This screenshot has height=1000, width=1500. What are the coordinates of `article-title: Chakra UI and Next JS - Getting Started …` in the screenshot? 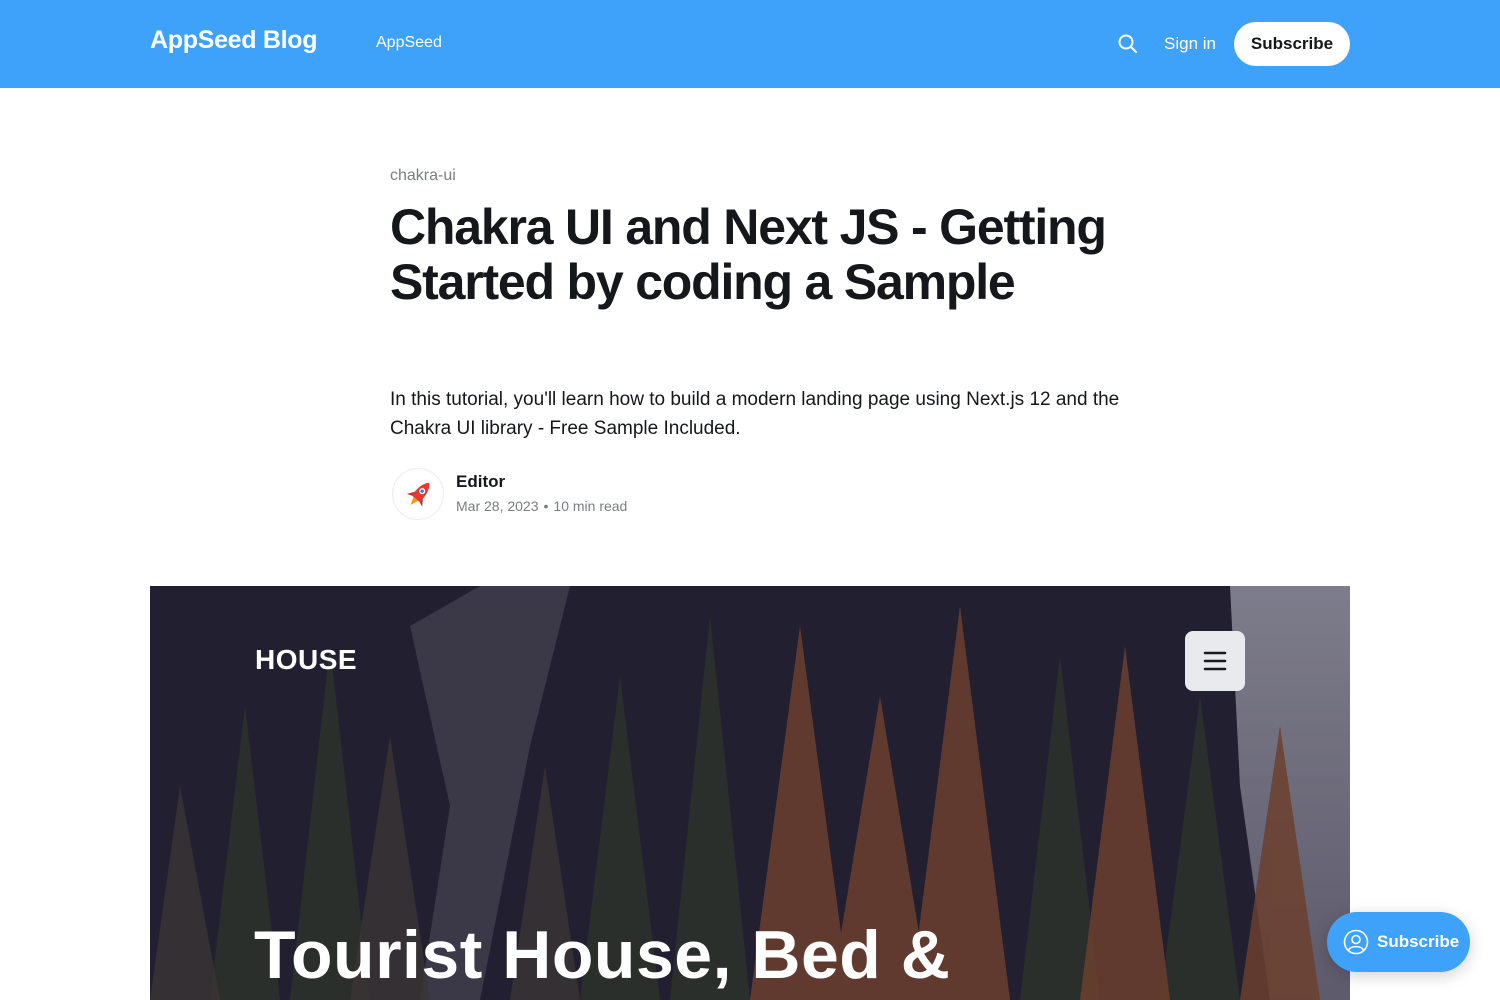 It's located at (748, 254).